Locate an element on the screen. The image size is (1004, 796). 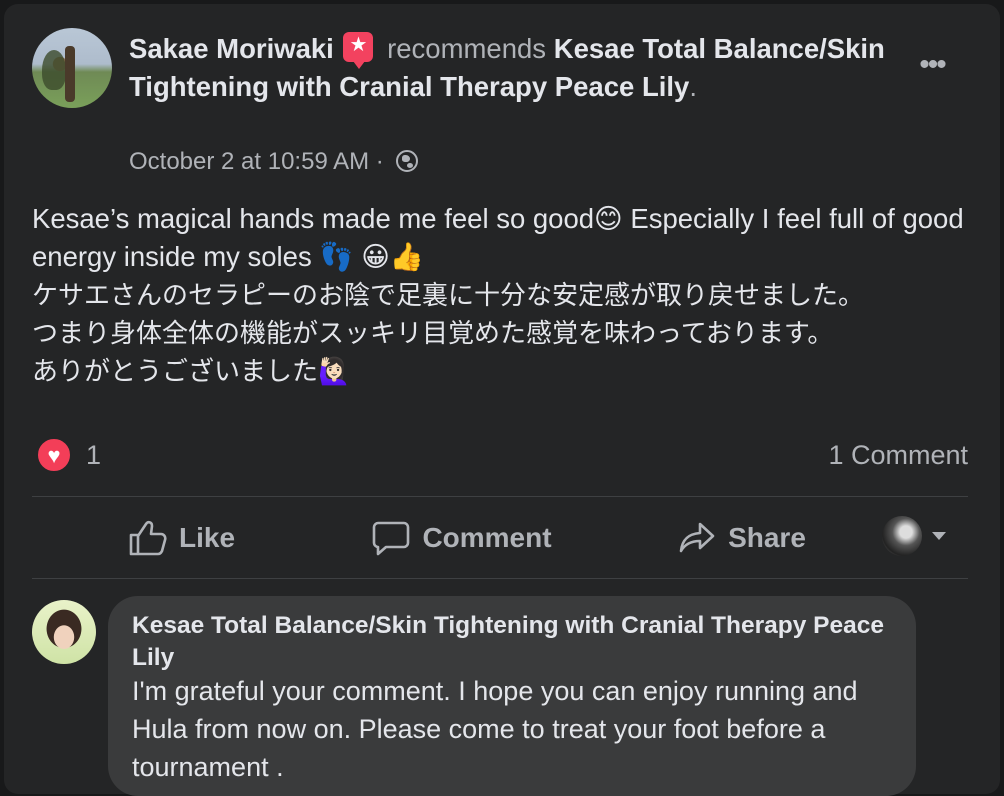
like-button: Like is located at coordinates (182, 538).